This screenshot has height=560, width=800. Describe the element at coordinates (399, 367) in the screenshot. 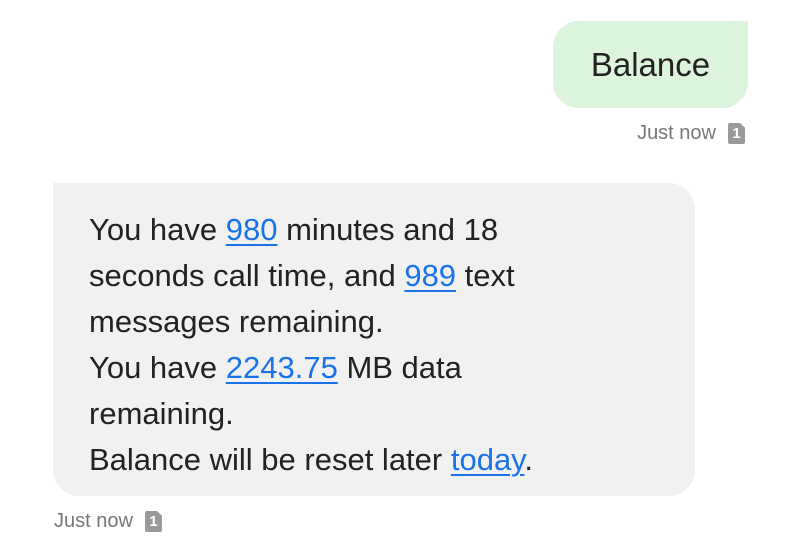

I see `message-text: MB data` at that location.